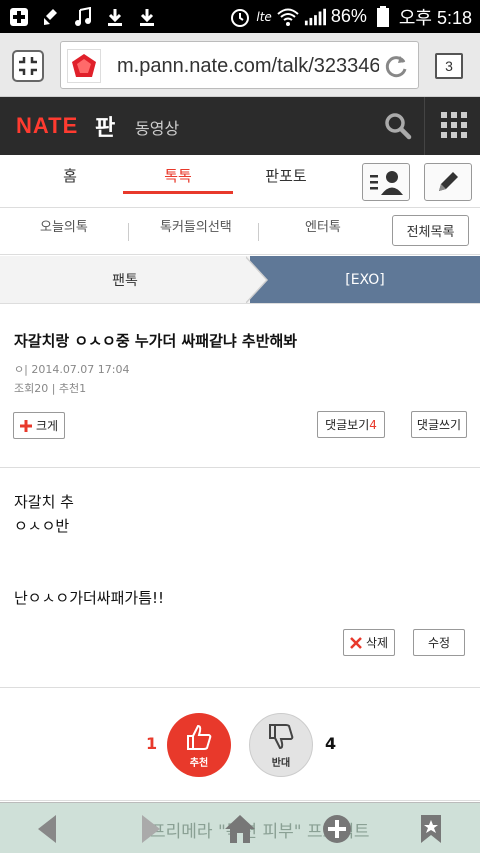 This screenshot has width=480, height=853. I want to click on tabs-count-button: 3, so click(449, 66).